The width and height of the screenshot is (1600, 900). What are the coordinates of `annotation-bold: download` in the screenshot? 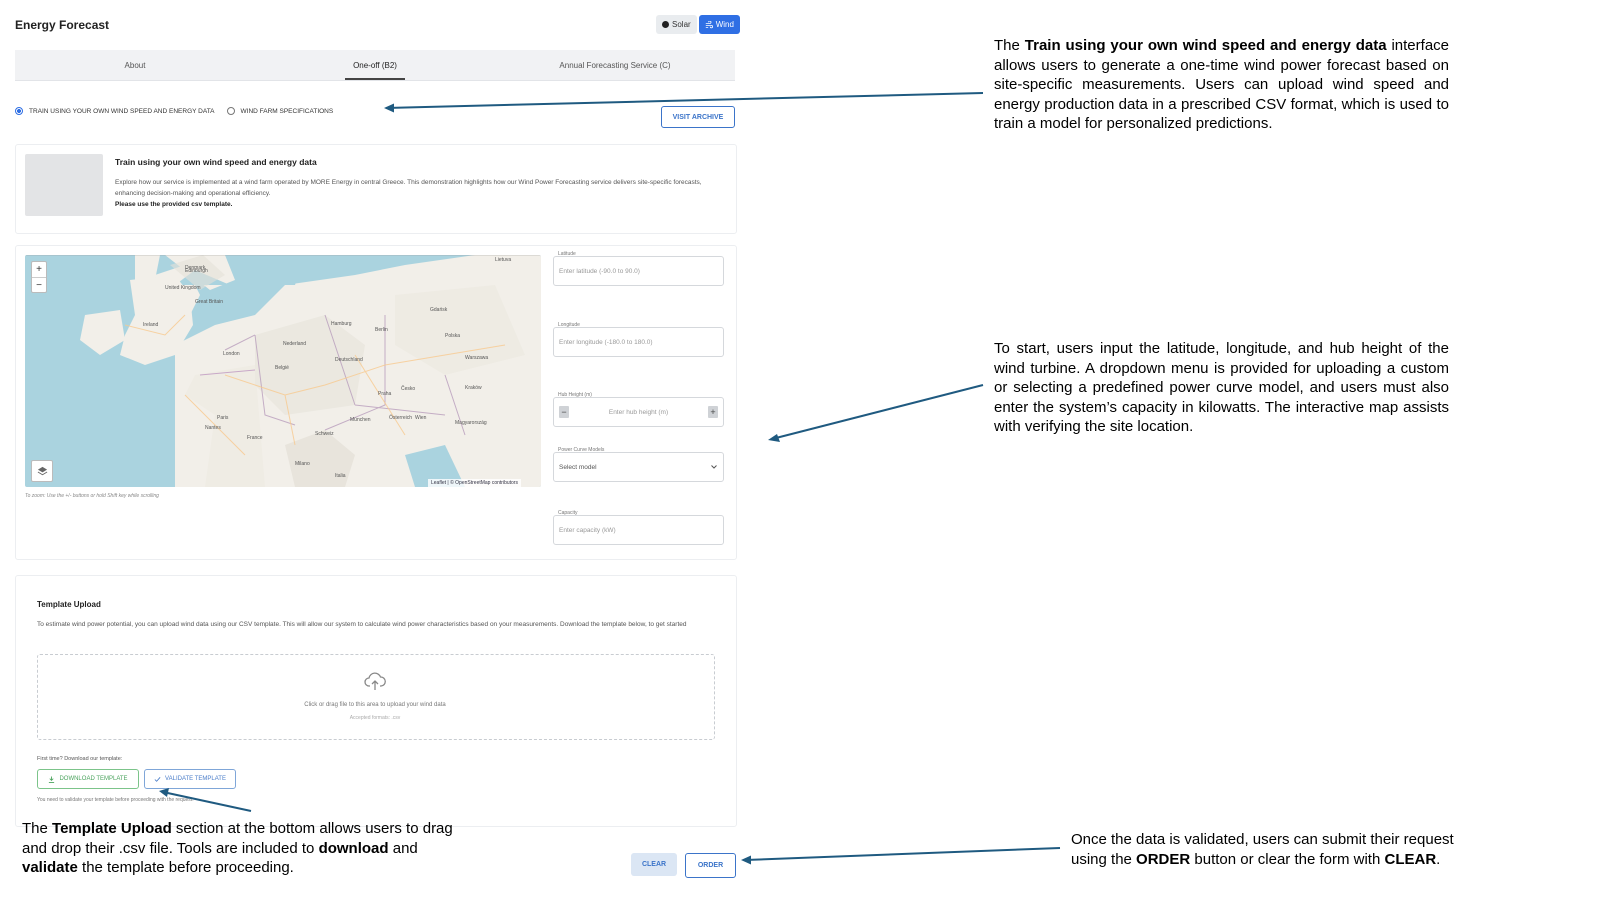 It's located at (353, 848).